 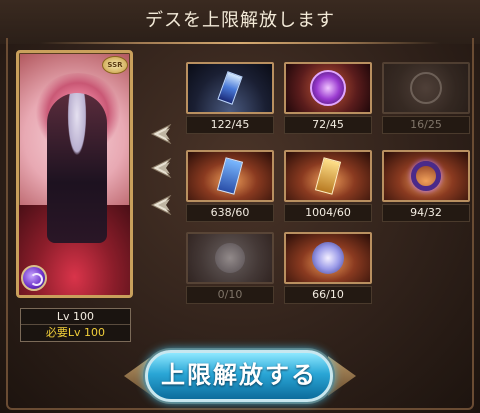 I want to click on material-item: 16/25, so click(x=426, y=98).